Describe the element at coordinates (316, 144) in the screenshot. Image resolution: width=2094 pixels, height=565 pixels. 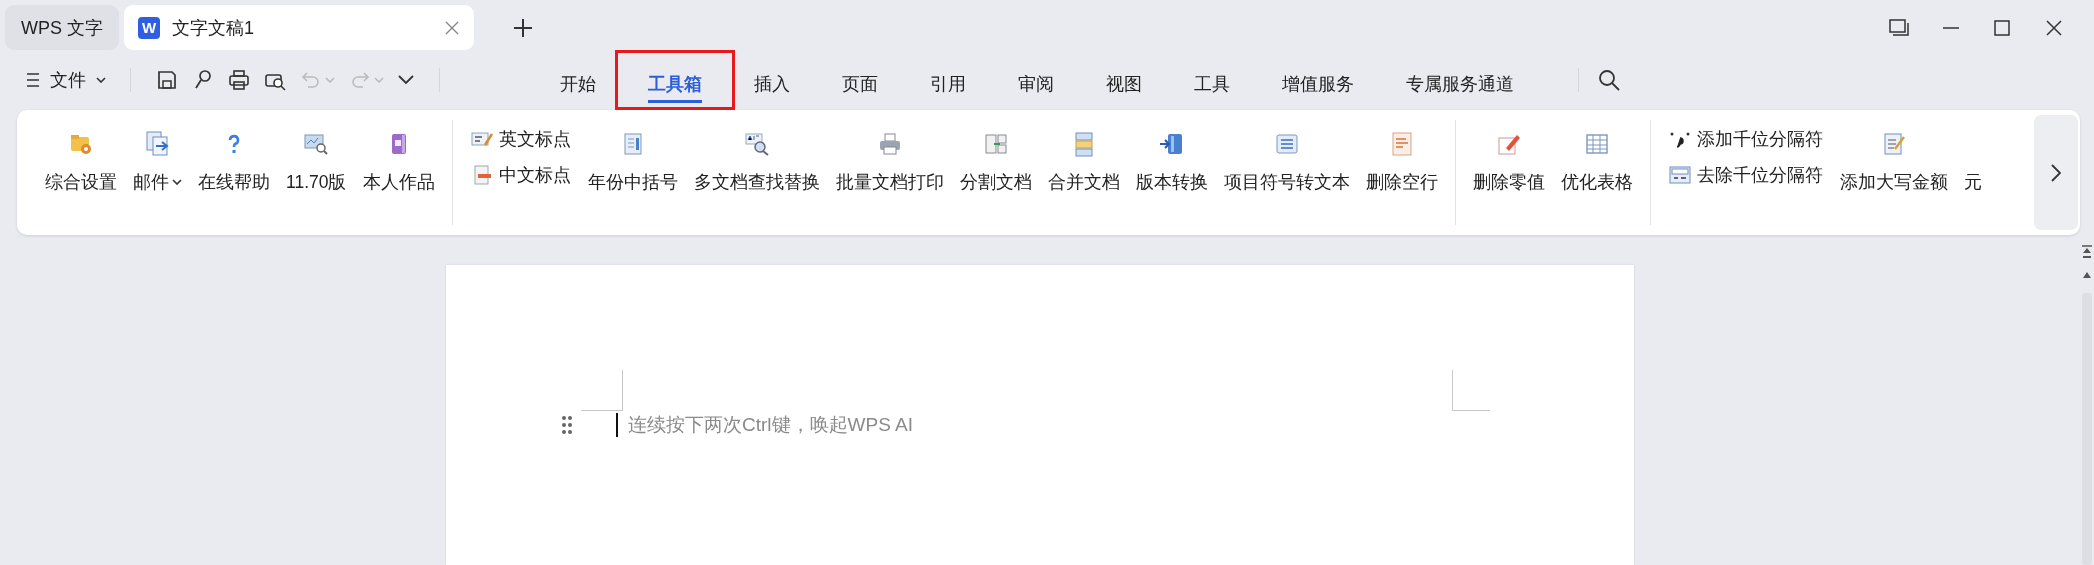
I see `monitor-magnifier-icon` at that location.